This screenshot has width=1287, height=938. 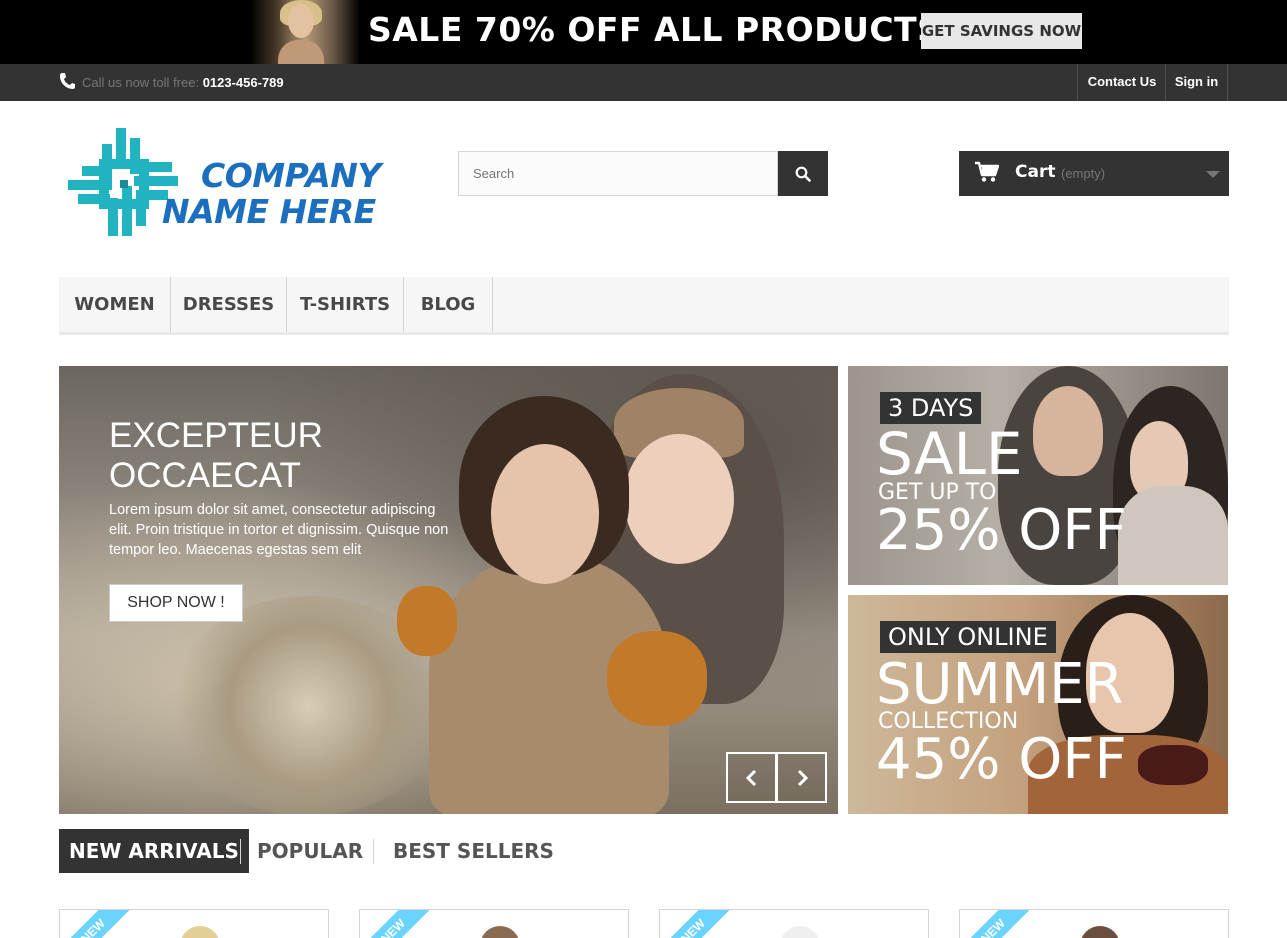 What do you see at coordinates (141, 82) in the screenshot?
I see `call-us-label: Call us now toll free:` at bounding box center [141, 82].